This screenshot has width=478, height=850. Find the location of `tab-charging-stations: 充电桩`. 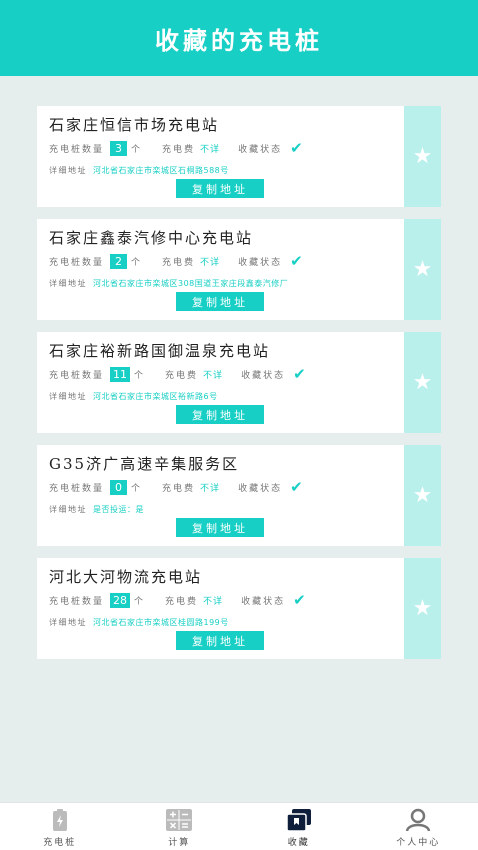

tab-charging-stations: 充电桩 is located at coordinates (60, 826).